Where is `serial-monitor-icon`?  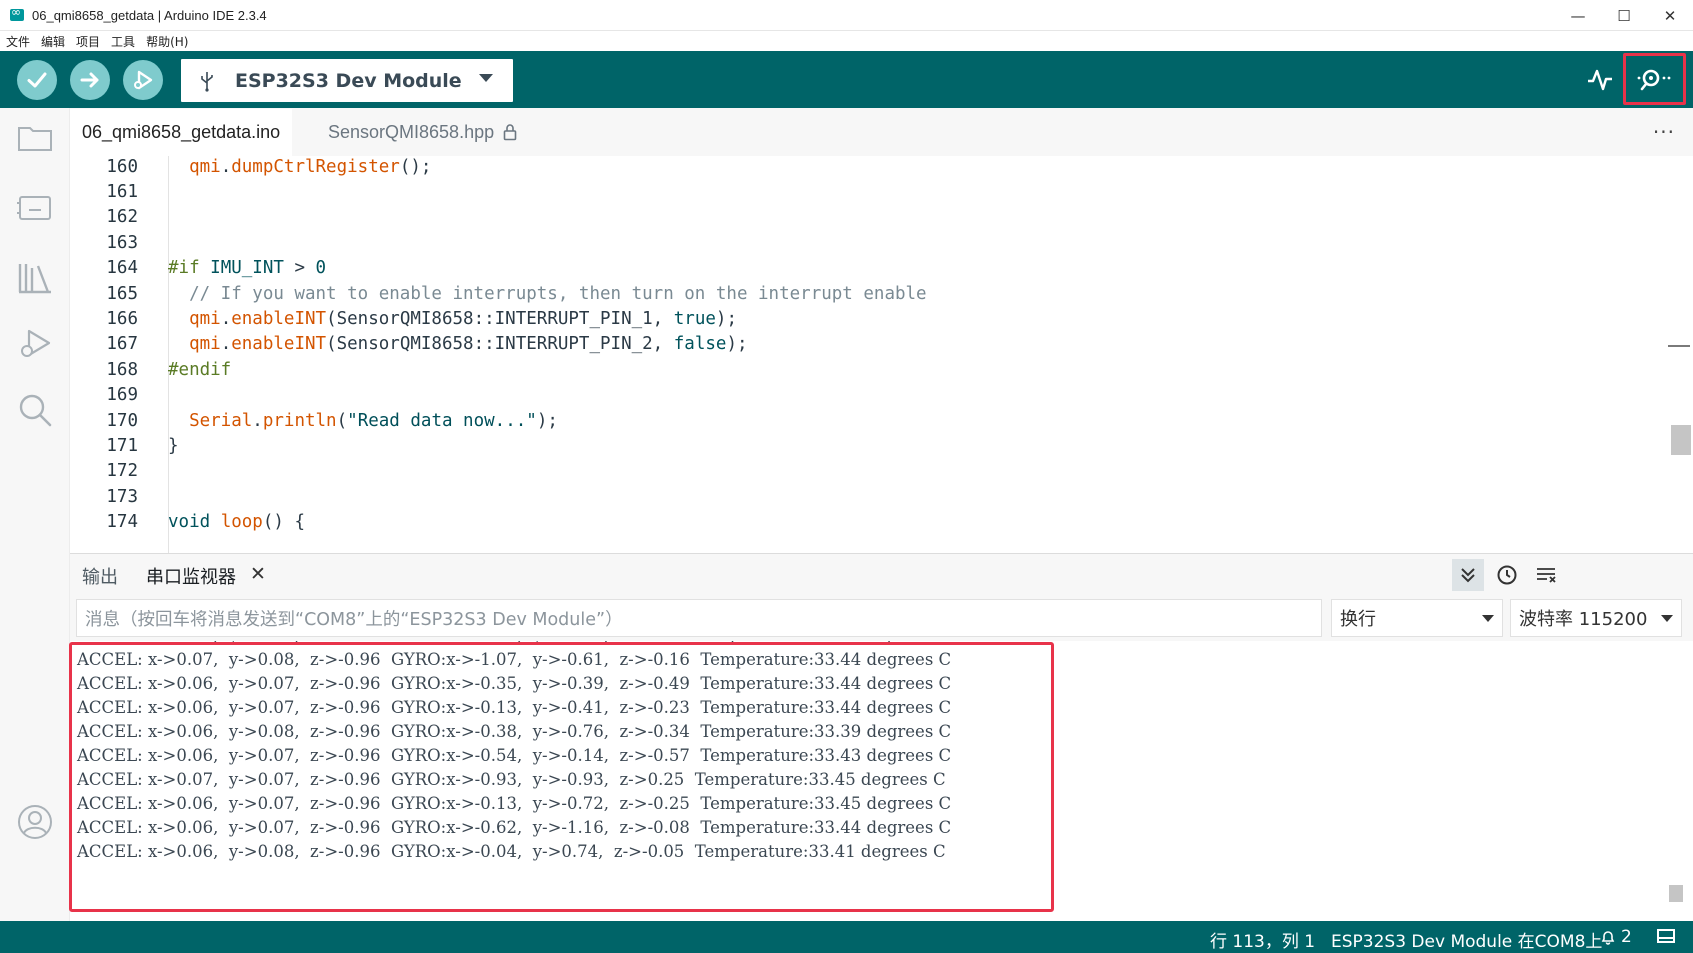
serial-monitor-icon is located at coordinates (1653, 80).